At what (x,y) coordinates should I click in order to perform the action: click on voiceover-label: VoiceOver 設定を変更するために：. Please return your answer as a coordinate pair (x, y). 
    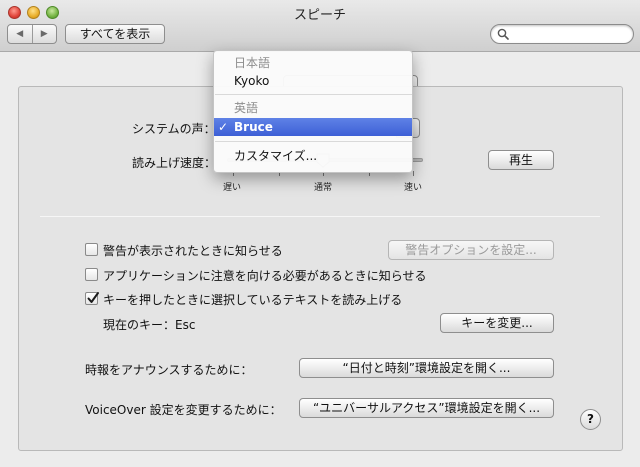
    Looking at the image, I should click on (183, 410).